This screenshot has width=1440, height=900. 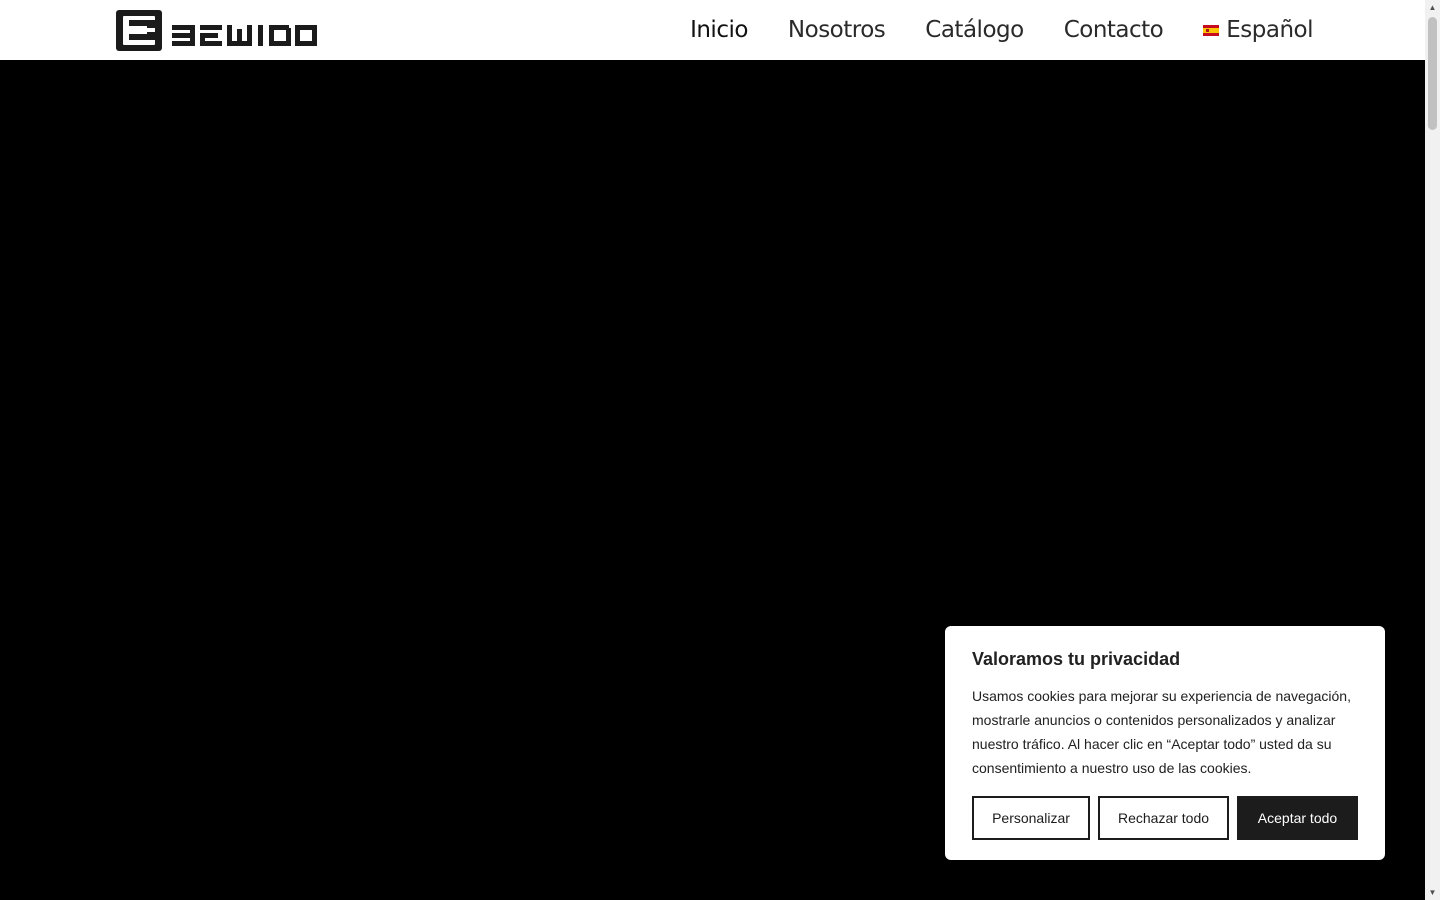 What do you see at coordinates (719, 30) in the screenshot?
I see `nav-inicio: Inicio` at bounding box center [719, 30].